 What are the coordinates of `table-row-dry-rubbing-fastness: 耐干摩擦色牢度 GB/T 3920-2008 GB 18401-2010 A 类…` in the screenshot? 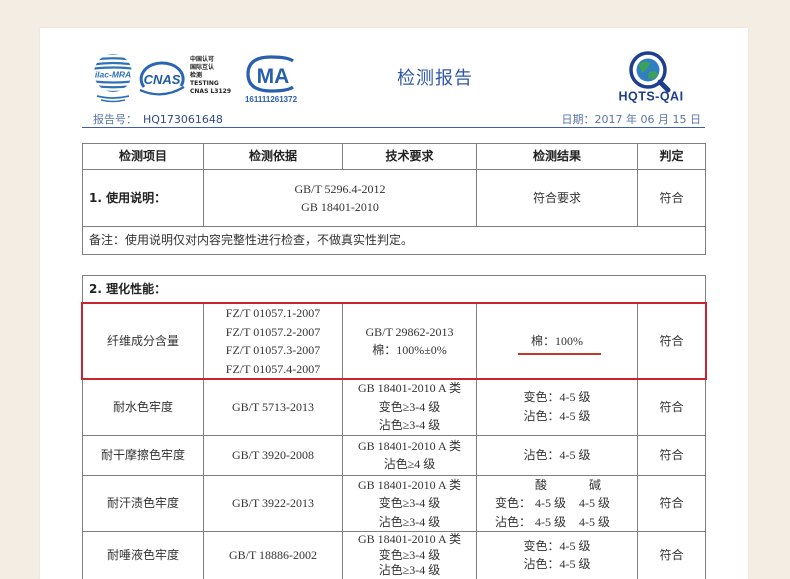 It's located at (394, 455).